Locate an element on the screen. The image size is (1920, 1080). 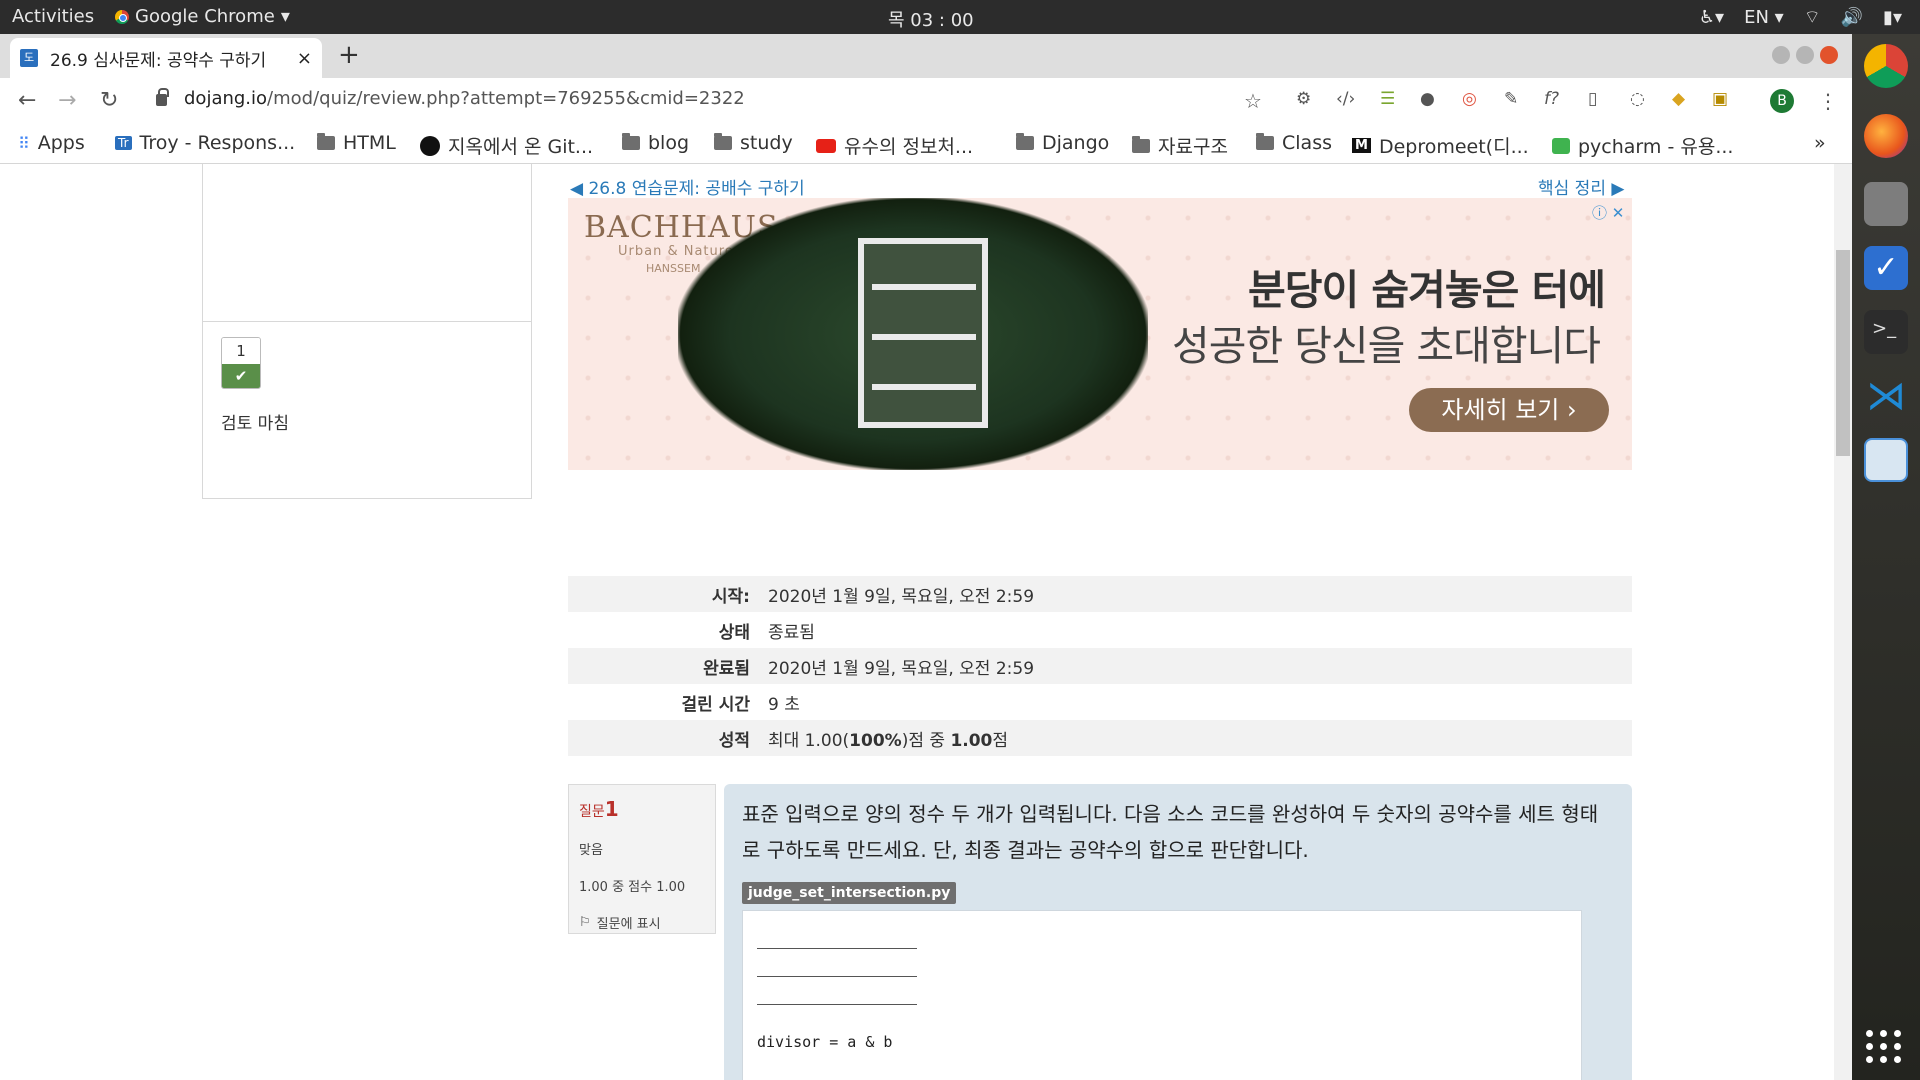
flag-icon: ⚐ is located at coordinates (585, 922).